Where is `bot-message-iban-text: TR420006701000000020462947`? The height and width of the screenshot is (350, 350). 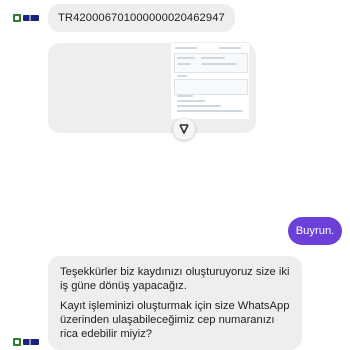 bot-message-iban-text: TR420006701000000020462947 is located at coordinates (141, 18).